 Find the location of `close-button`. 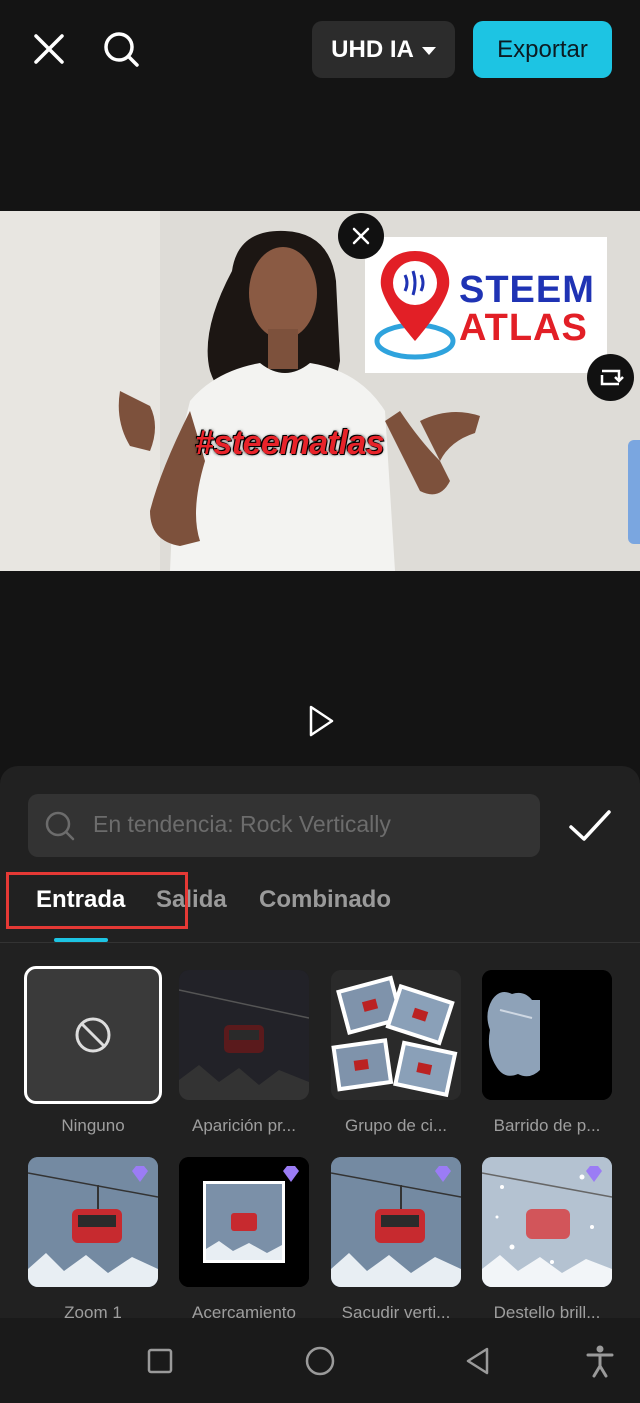

close-button is located at coordinates (49, 49).